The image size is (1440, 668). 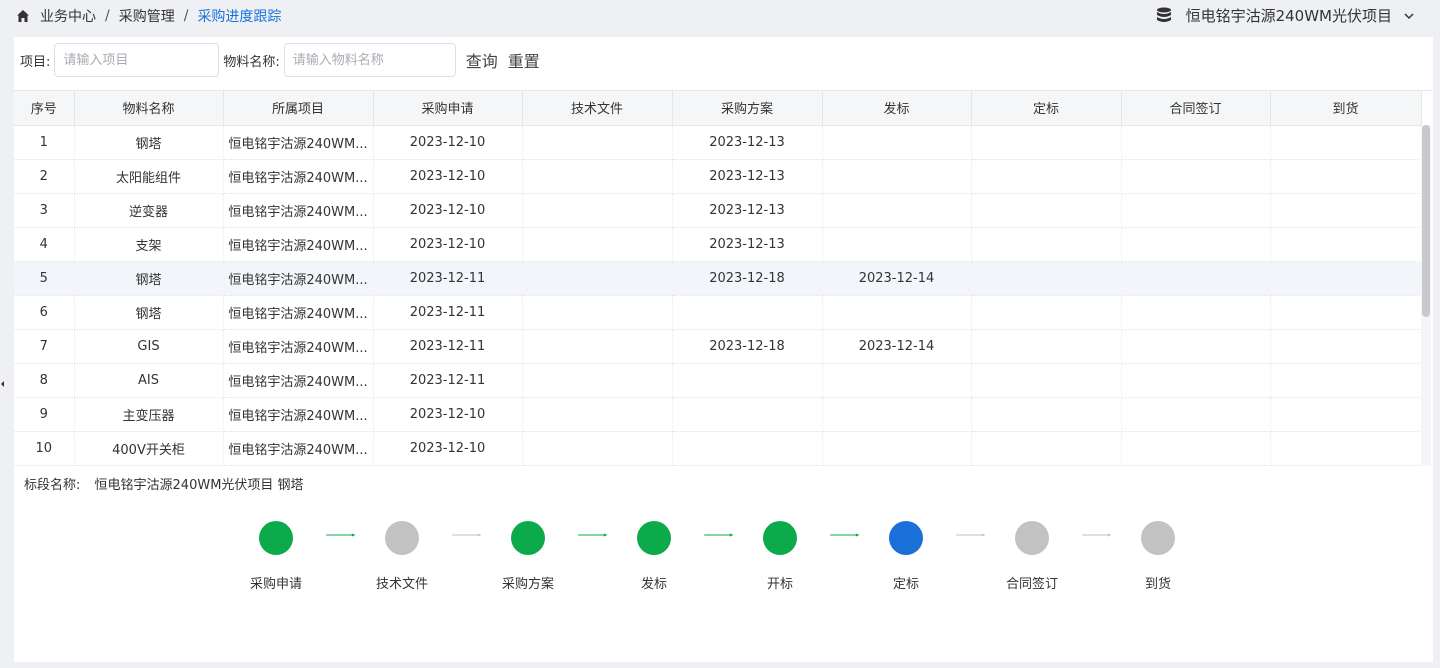 What do you see at coordinates (718, 380) in the screenshot?
I see `table-row: 8 AIS 恒电铭宇沽源240WM... 2023-12-11` at bounding box center [718, 380].